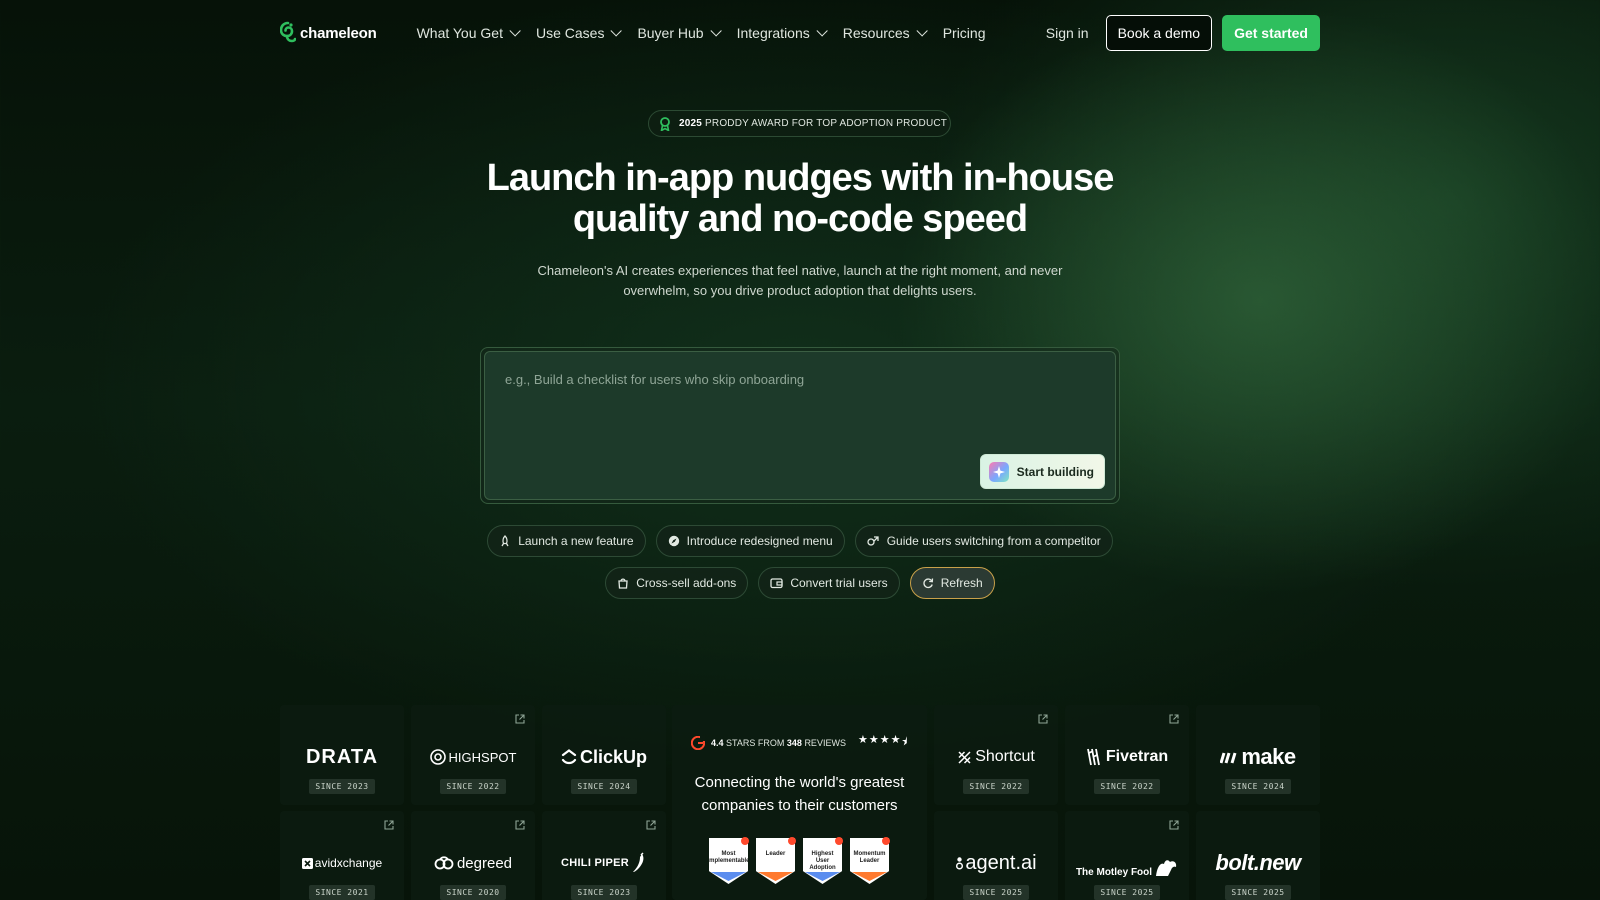 This screenshot has width=1600, height=900. I want to click on star-rating: ★ ★ ★ ★ ⯨, so click(882, 742).